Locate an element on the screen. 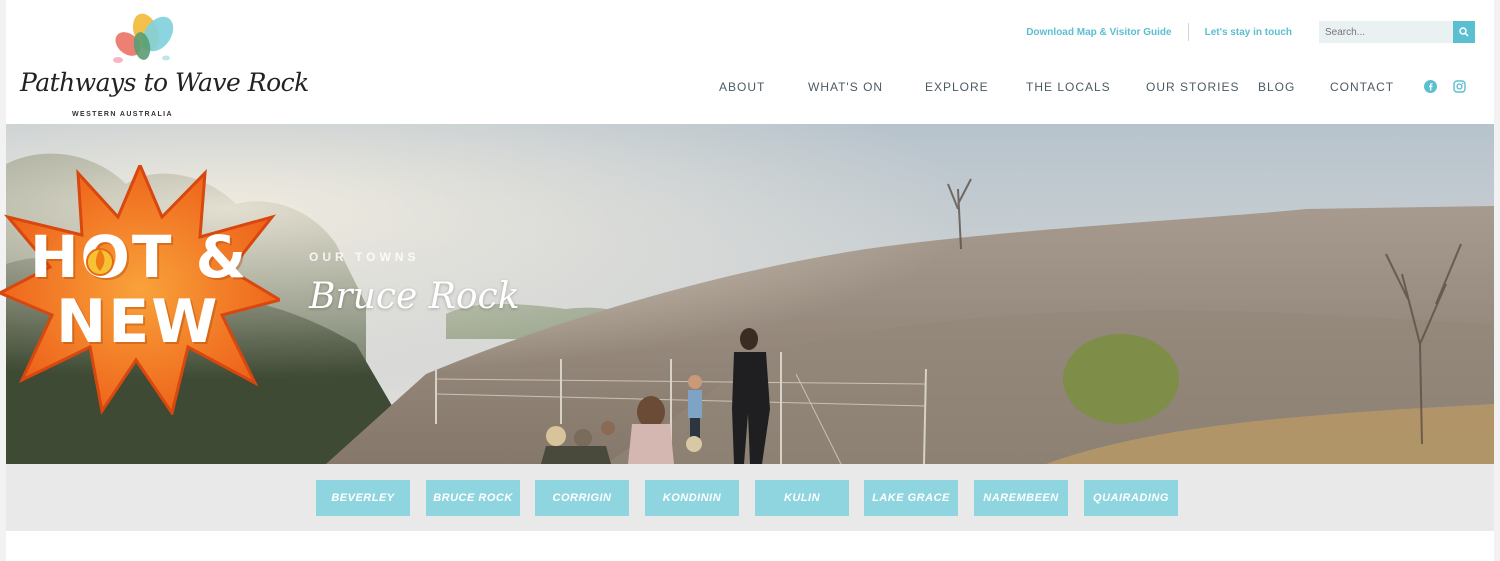  utility-divider is located at coordinates (1188, 32).